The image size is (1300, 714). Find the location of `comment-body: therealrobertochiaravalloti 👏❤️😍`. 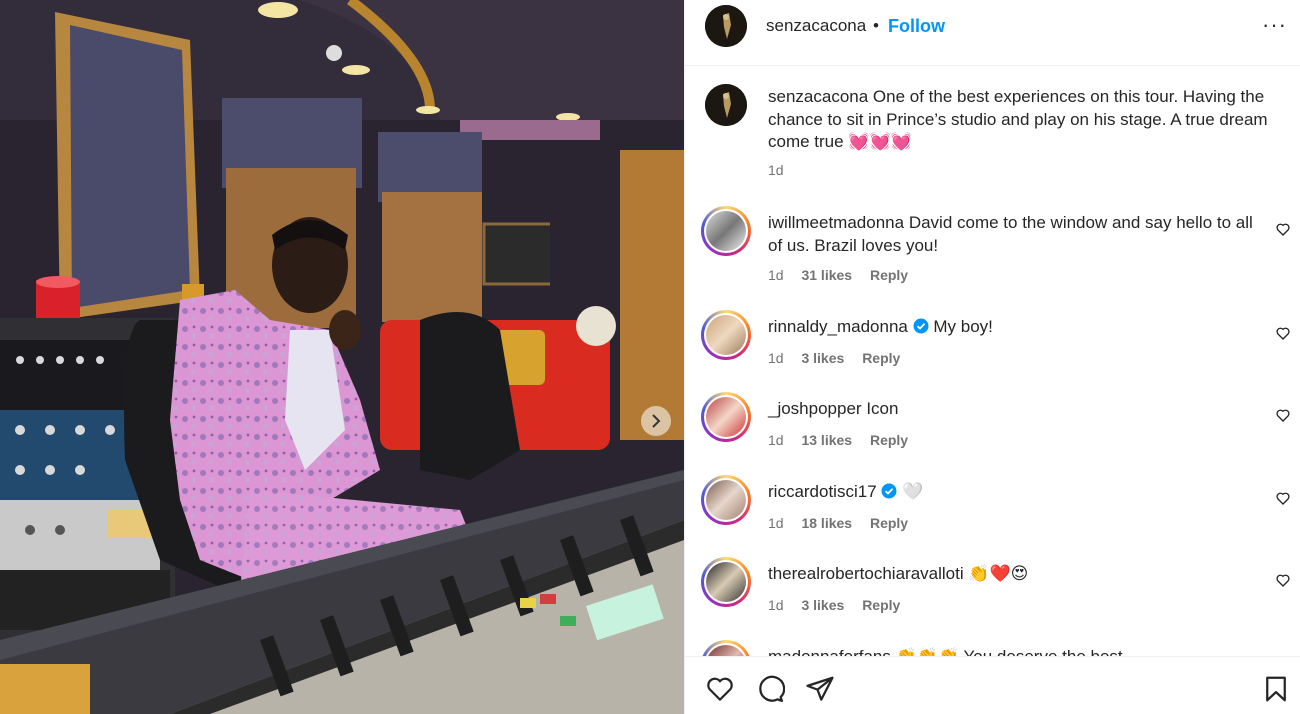

comment-body: therealrobertochiaravalloti 👏❤️😍 is located at coordinates (1018, 574).